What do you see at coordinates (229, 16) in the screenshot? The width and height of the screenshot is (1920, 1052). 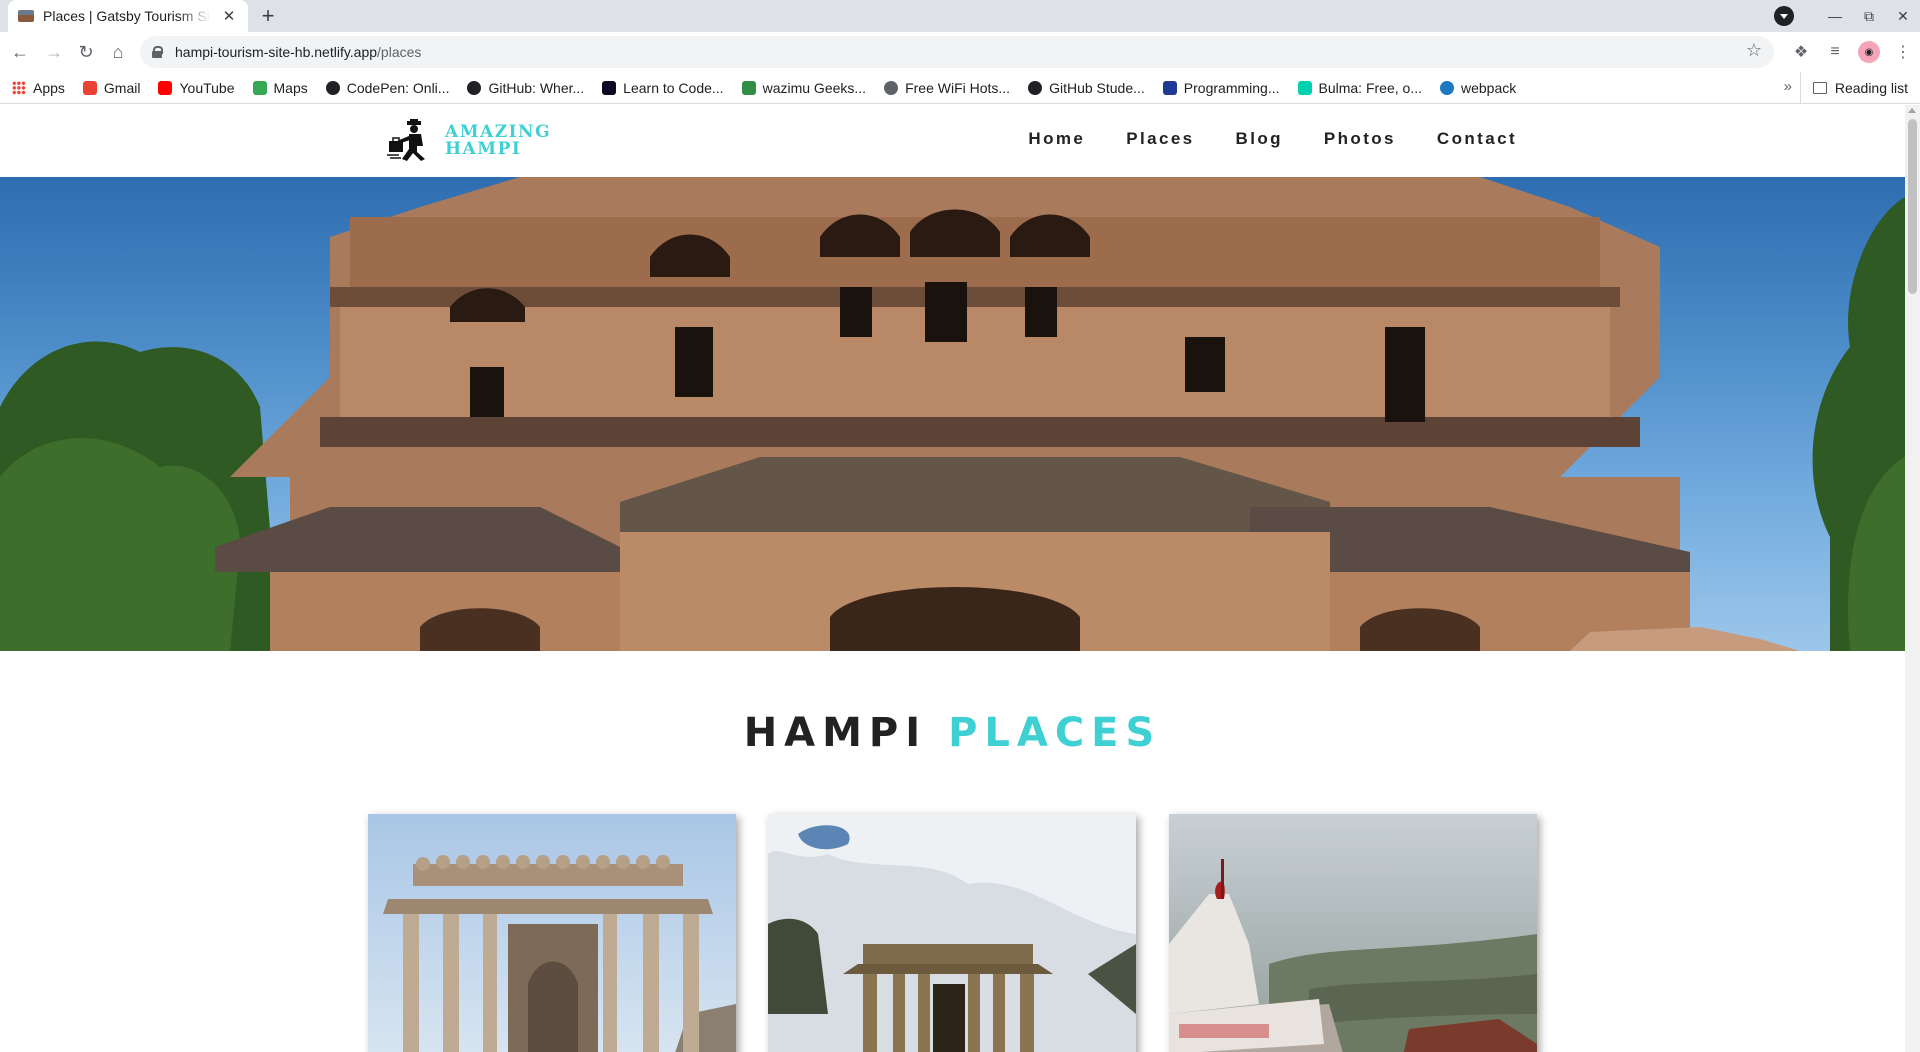 I see `tab-close-icon: ✕` at bounding box center [229, 16].